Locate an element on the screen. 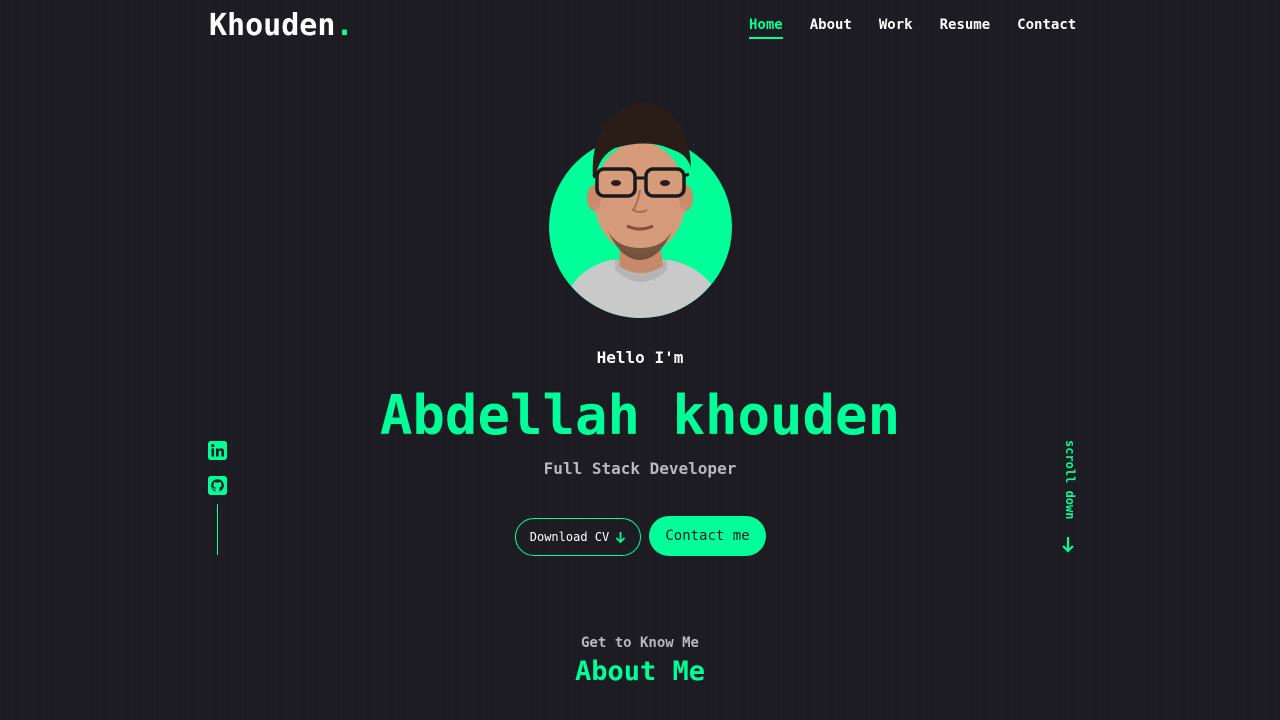 The height and width of the screenshot is (720, 1280). greeting-text: Hello I'm is located at coordinates (640, 357).